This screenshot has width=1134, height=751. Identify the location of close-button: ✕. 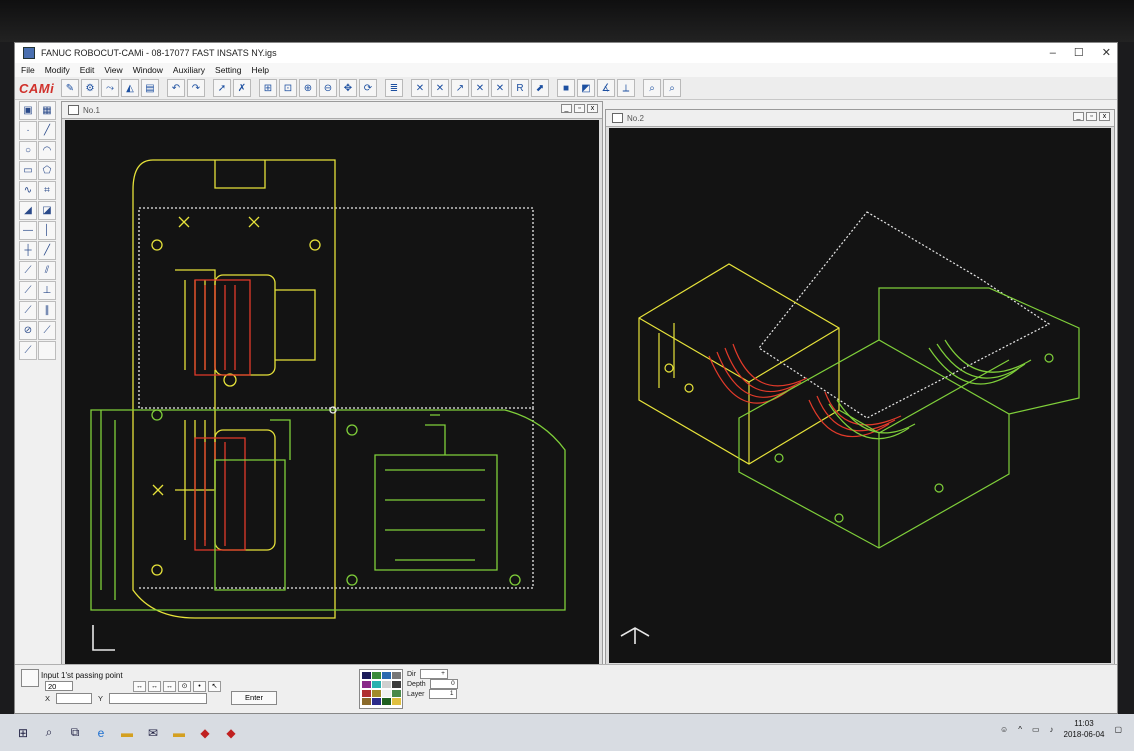
(1106, 53).